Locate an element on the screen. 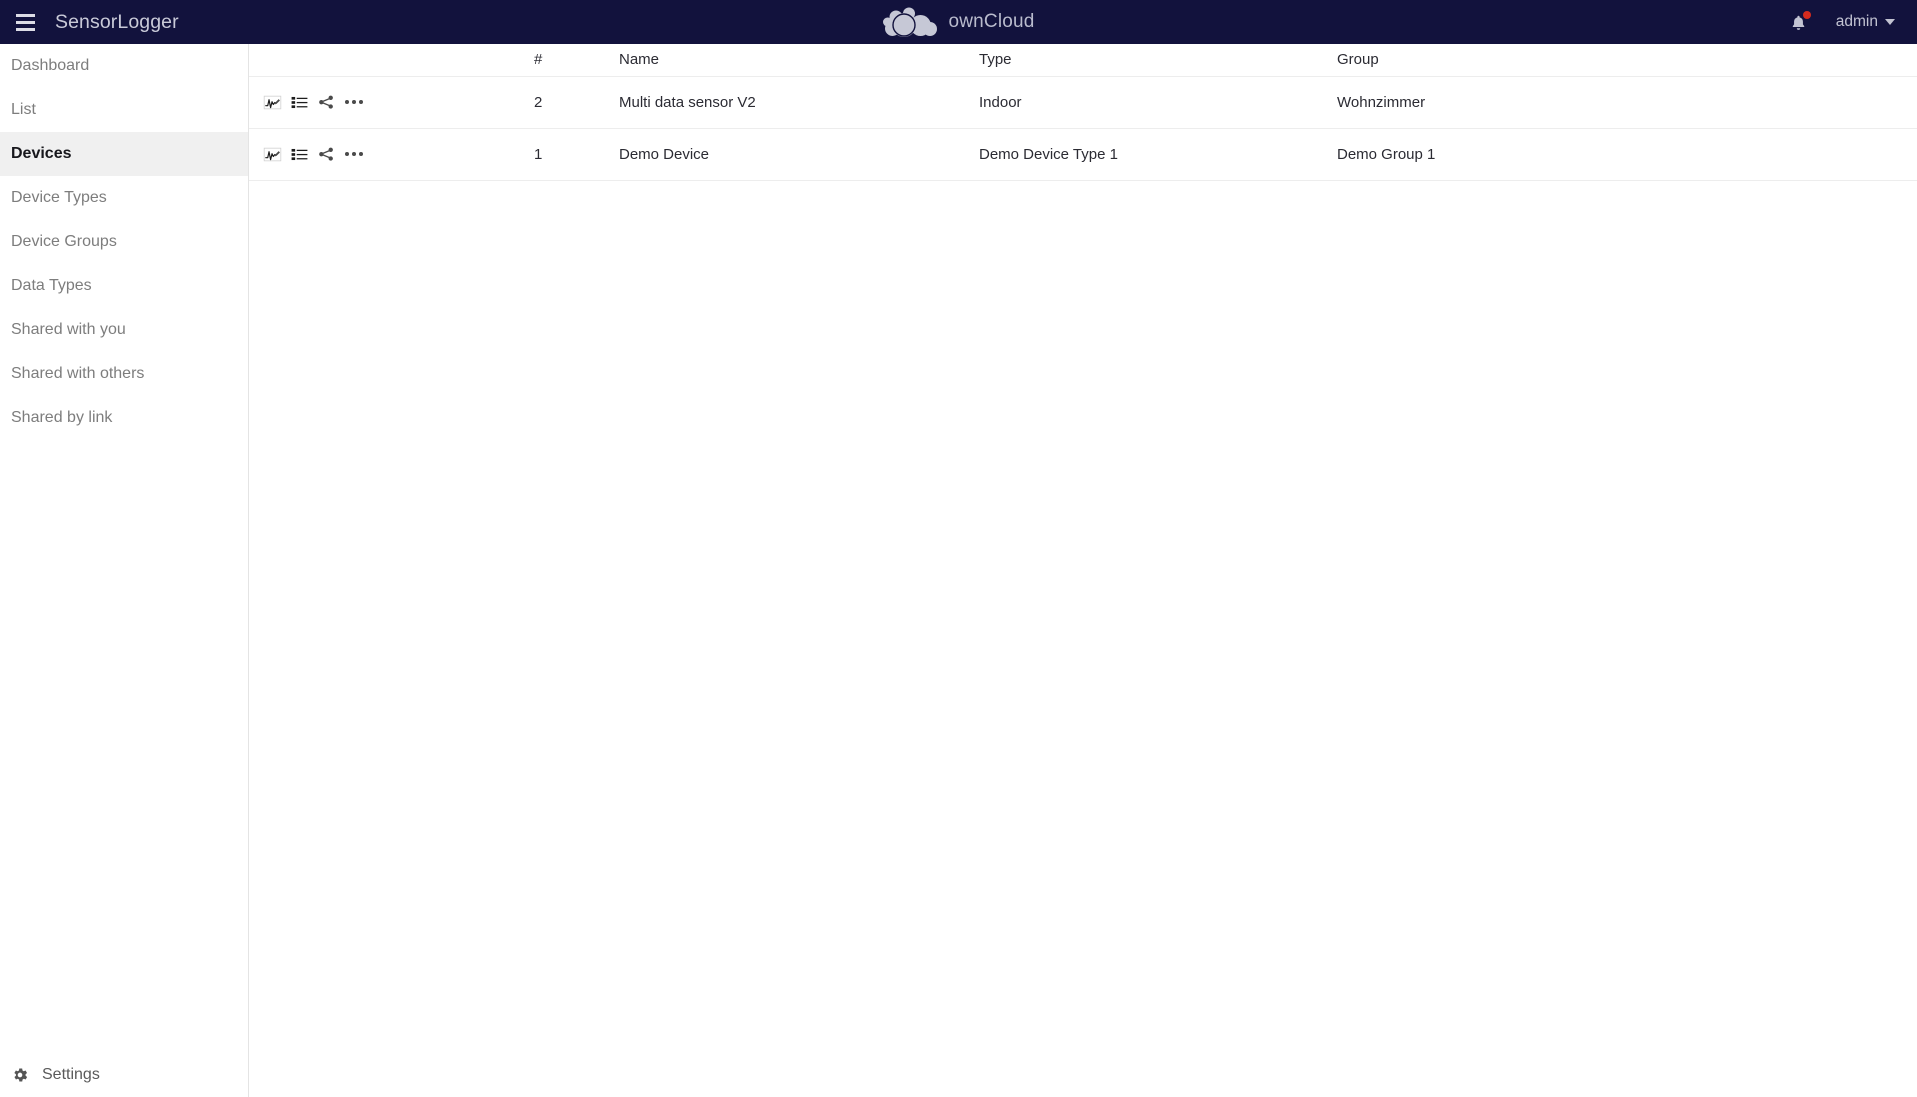 The image size is (1917, 1097). column-header-group: Group is located at coordinates (1627, 60).